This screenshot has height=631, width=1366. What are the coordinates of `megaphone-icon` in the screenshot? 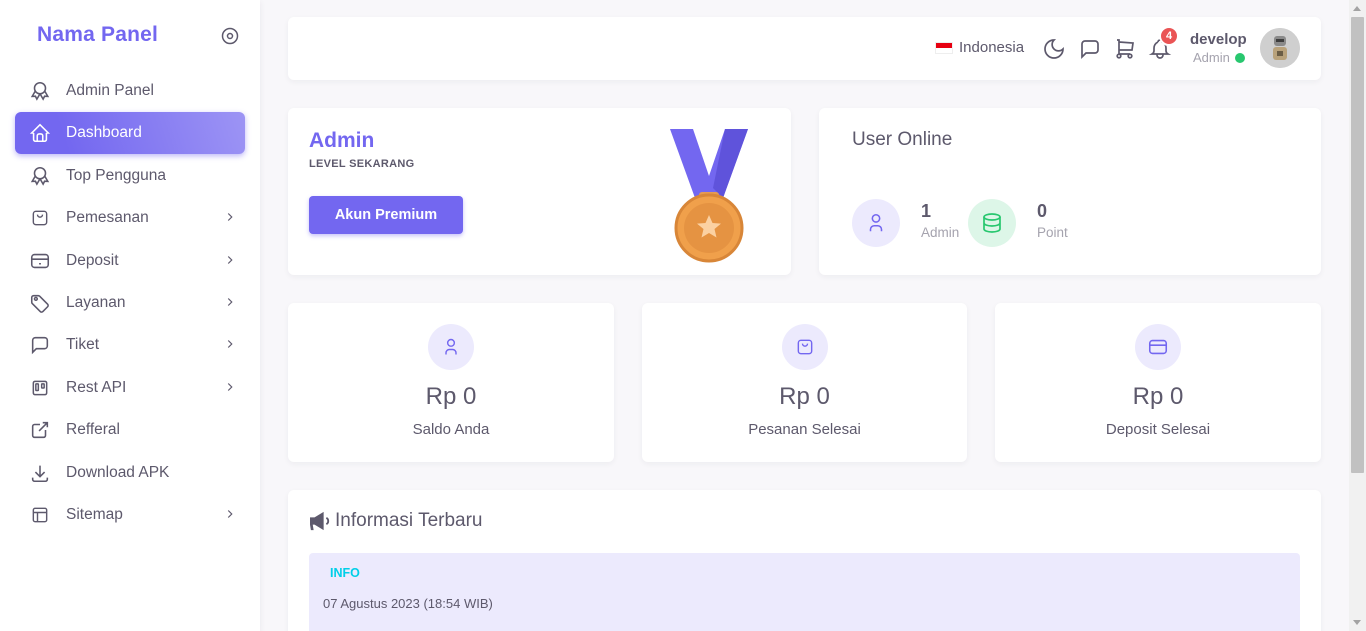 It's located at (320, 521).